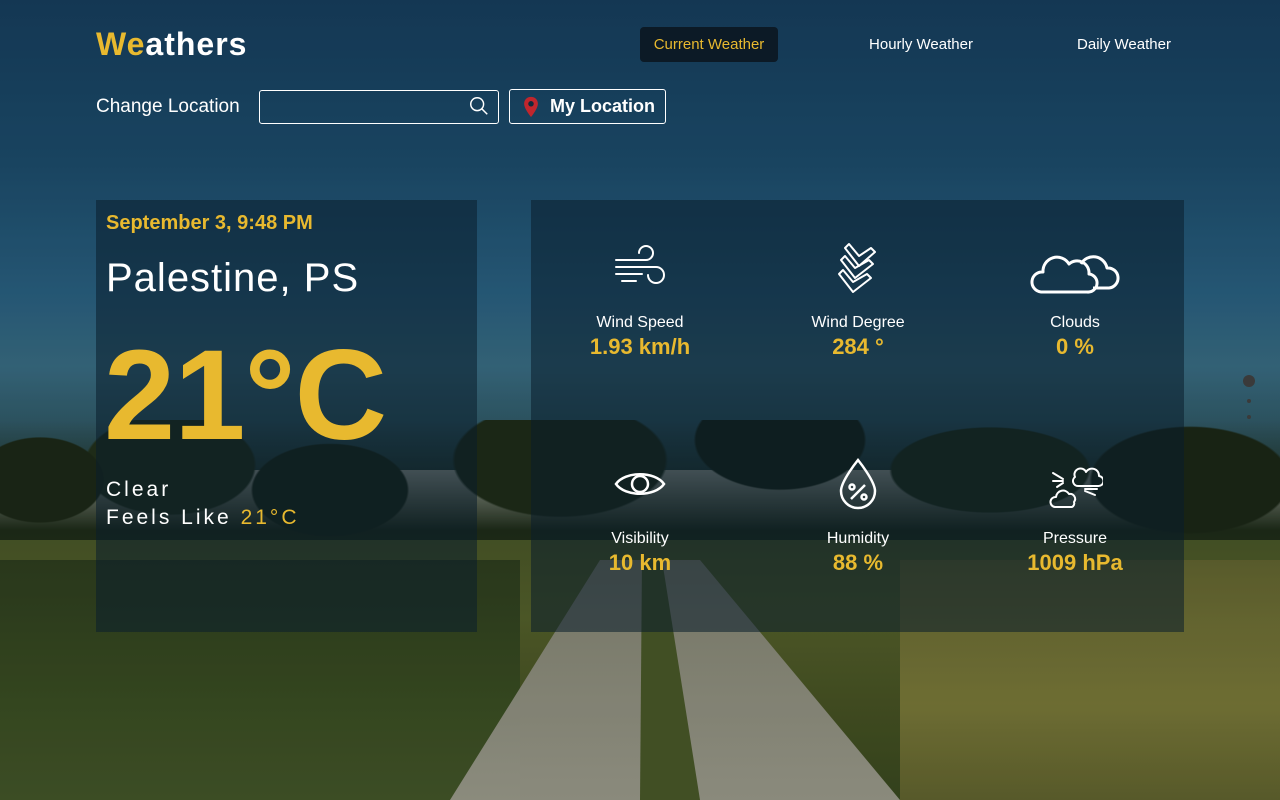  Describe the element at coordinates (858, 346) in the screenshot. I see `metric-value: 284 °` at that location.